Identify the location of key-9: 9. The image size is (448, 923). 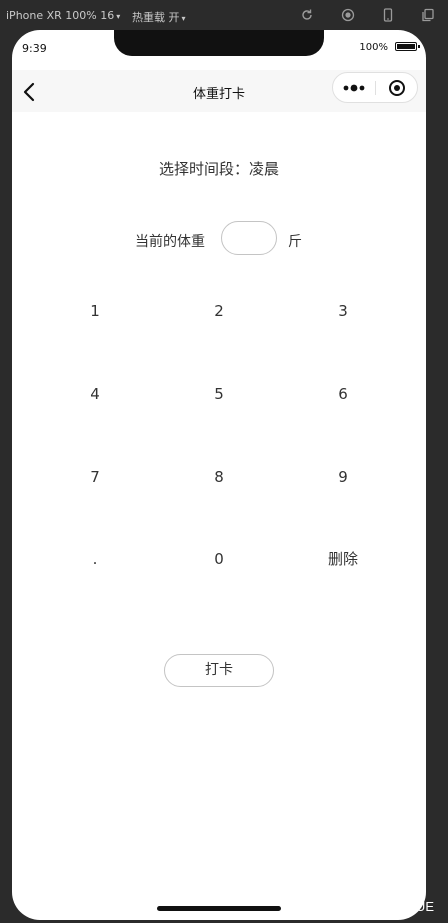
(343, 477).